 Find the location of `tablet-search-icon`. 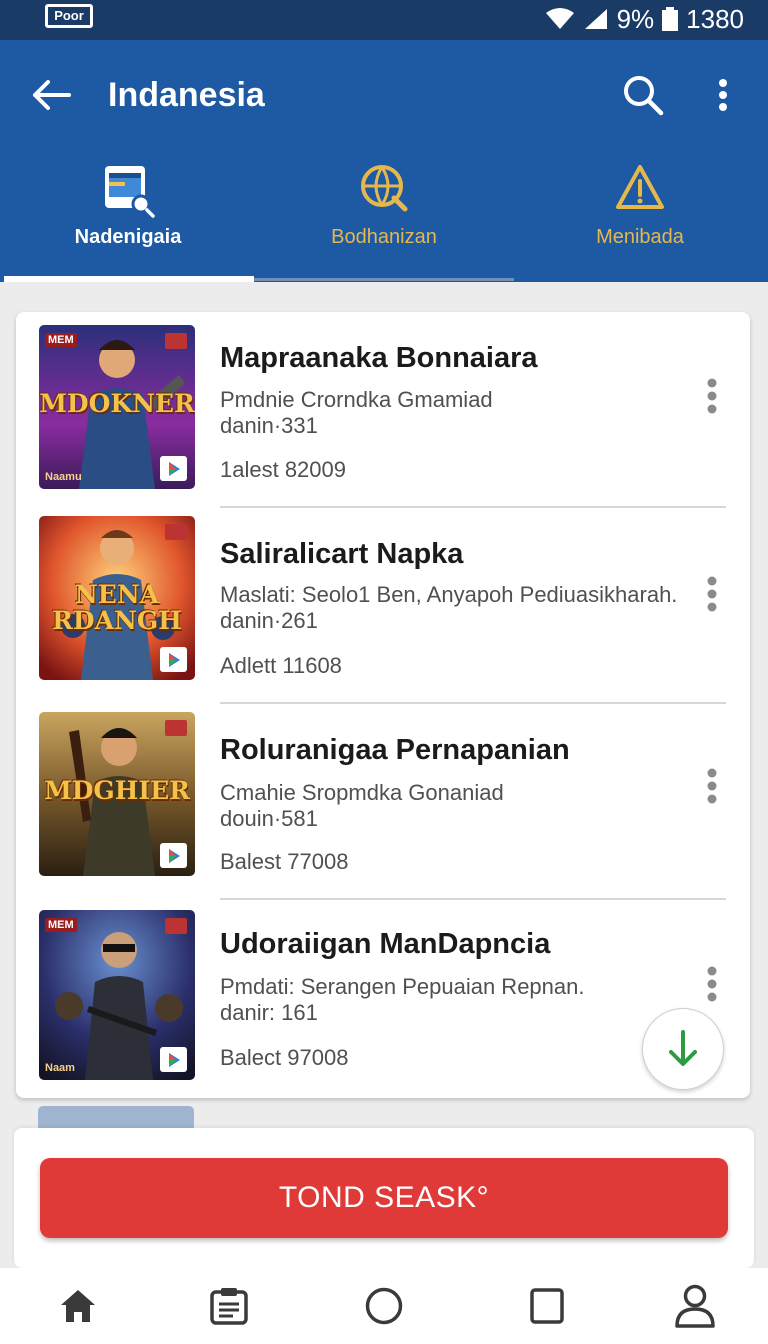

tablet-search-icon is located at coordinates (130, 192).